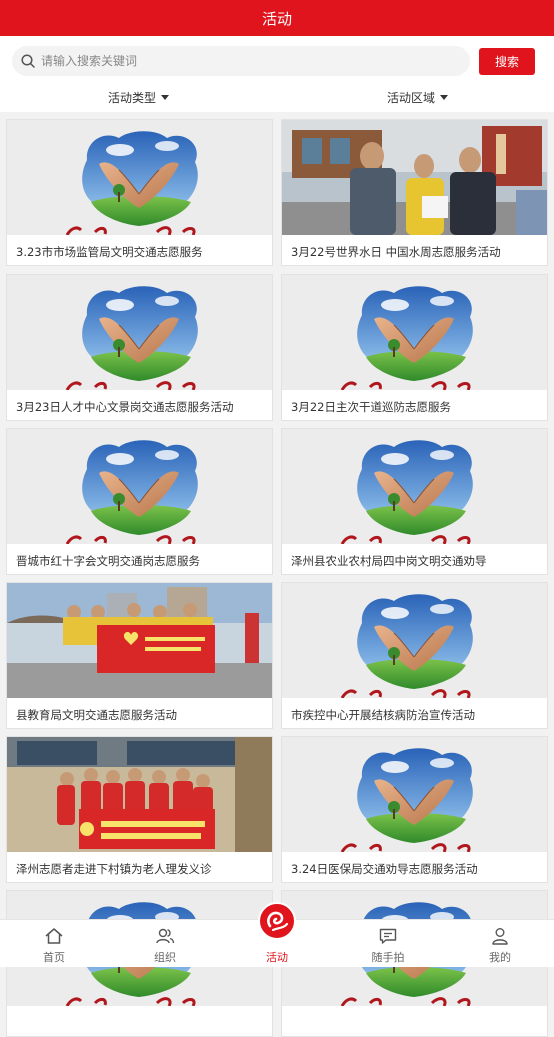 This screenshot has height=1037, width=554. What do you see at coordinates (383, 715) in the screenshot?
I see `activity-title: 市疾控中心开展结核病防治宣传活动` at bounding box center [383, 715].